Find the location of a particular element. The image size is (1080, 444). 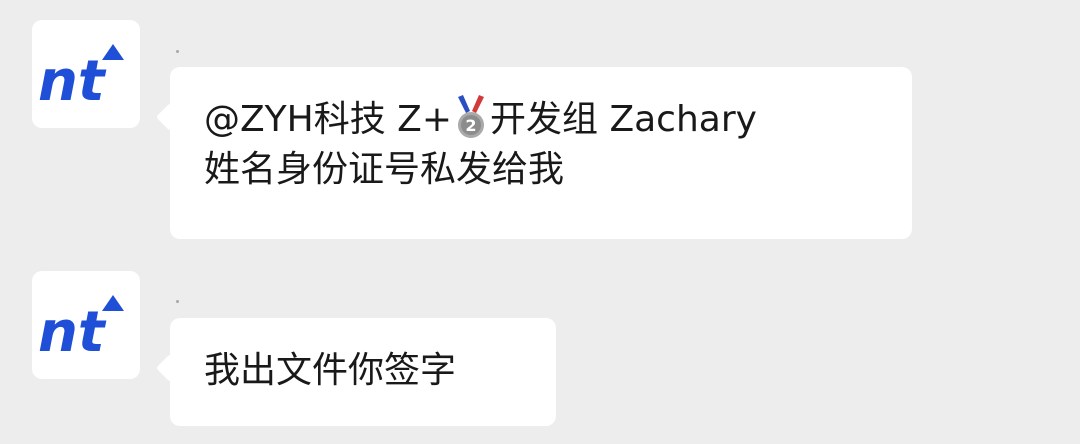

message-line: @ZYH科技 Z+ 2 开发组 Zachary is located at coordinates (541, 120).